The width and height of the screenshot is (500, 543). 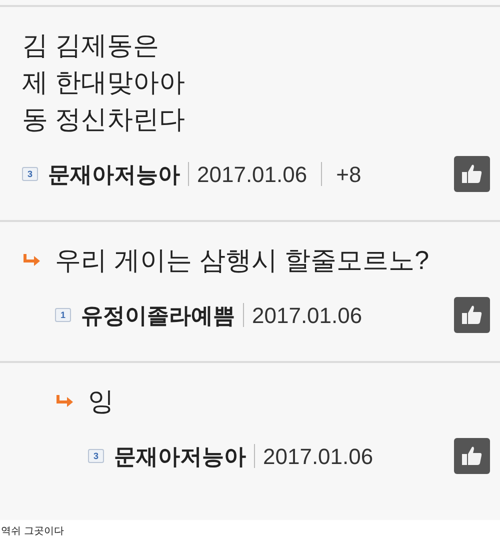 I want to click on like-count: +8, so click(x=349, y=174).